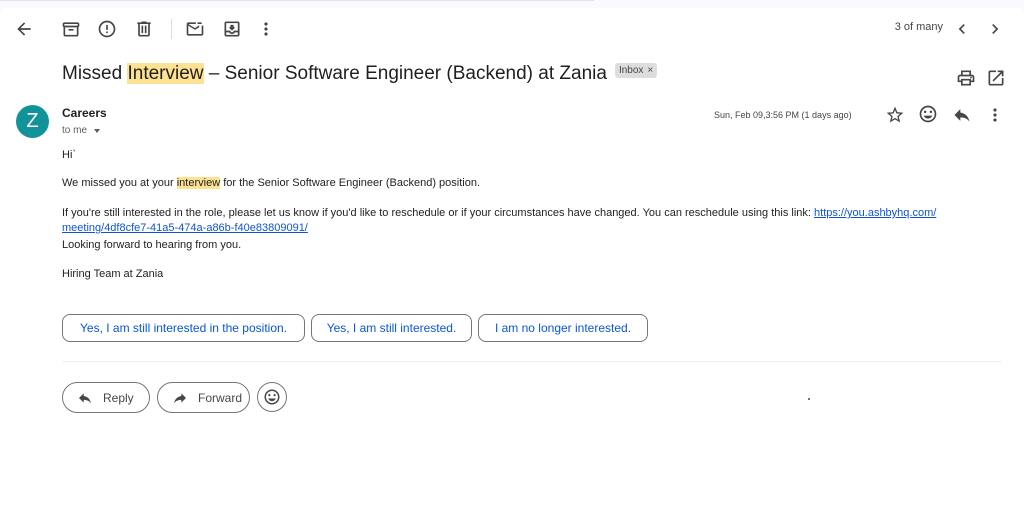 This screenshot has height=519, width=1024. I want to click on email-date: Sun, Feb 09,3:56 PM (1 days ago), so click(783, 115).